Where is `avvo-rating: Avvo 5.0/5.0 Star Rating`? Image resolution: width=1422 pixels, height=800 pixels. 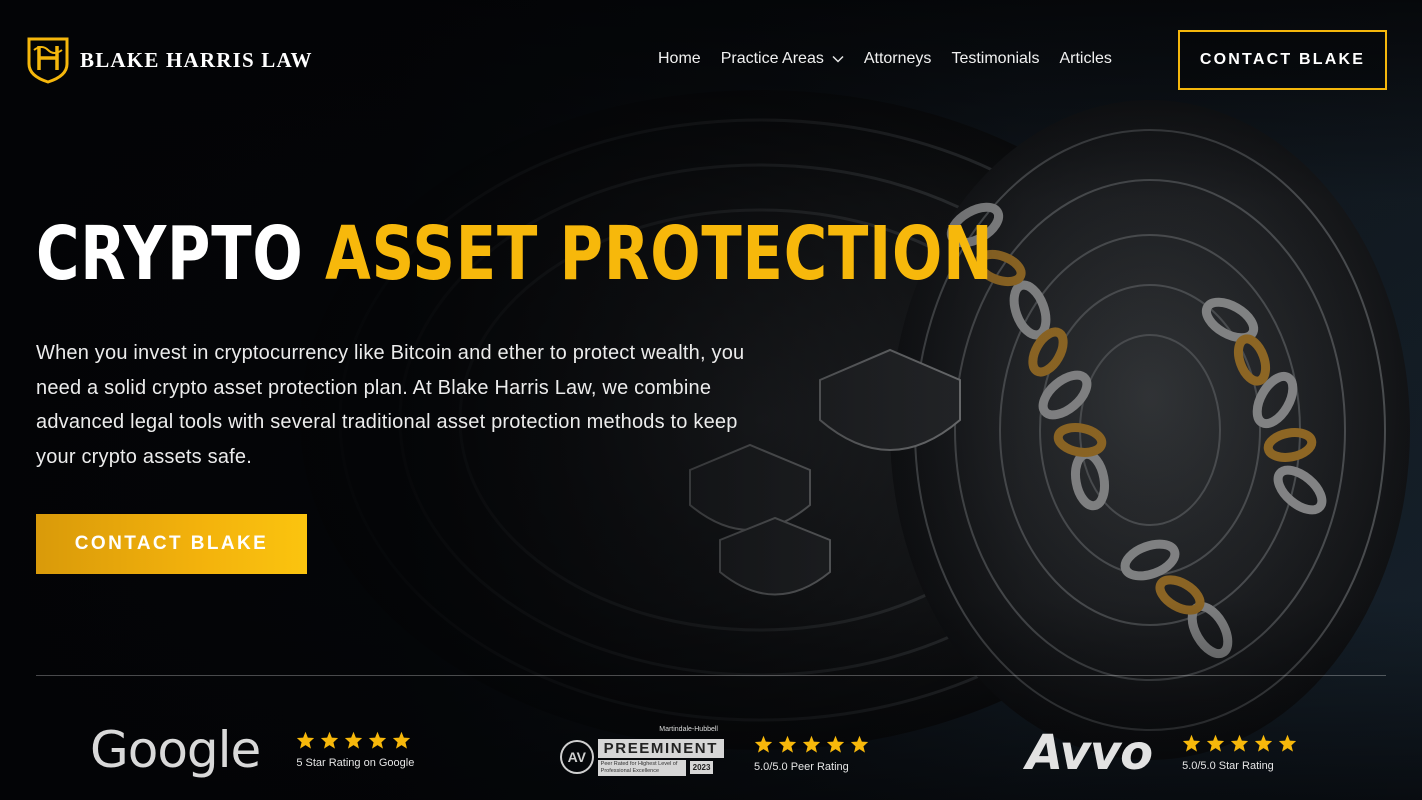 avvo-rating: Avvo 5.0/5.0 Star Rating is located at coordinates (1161, 753).